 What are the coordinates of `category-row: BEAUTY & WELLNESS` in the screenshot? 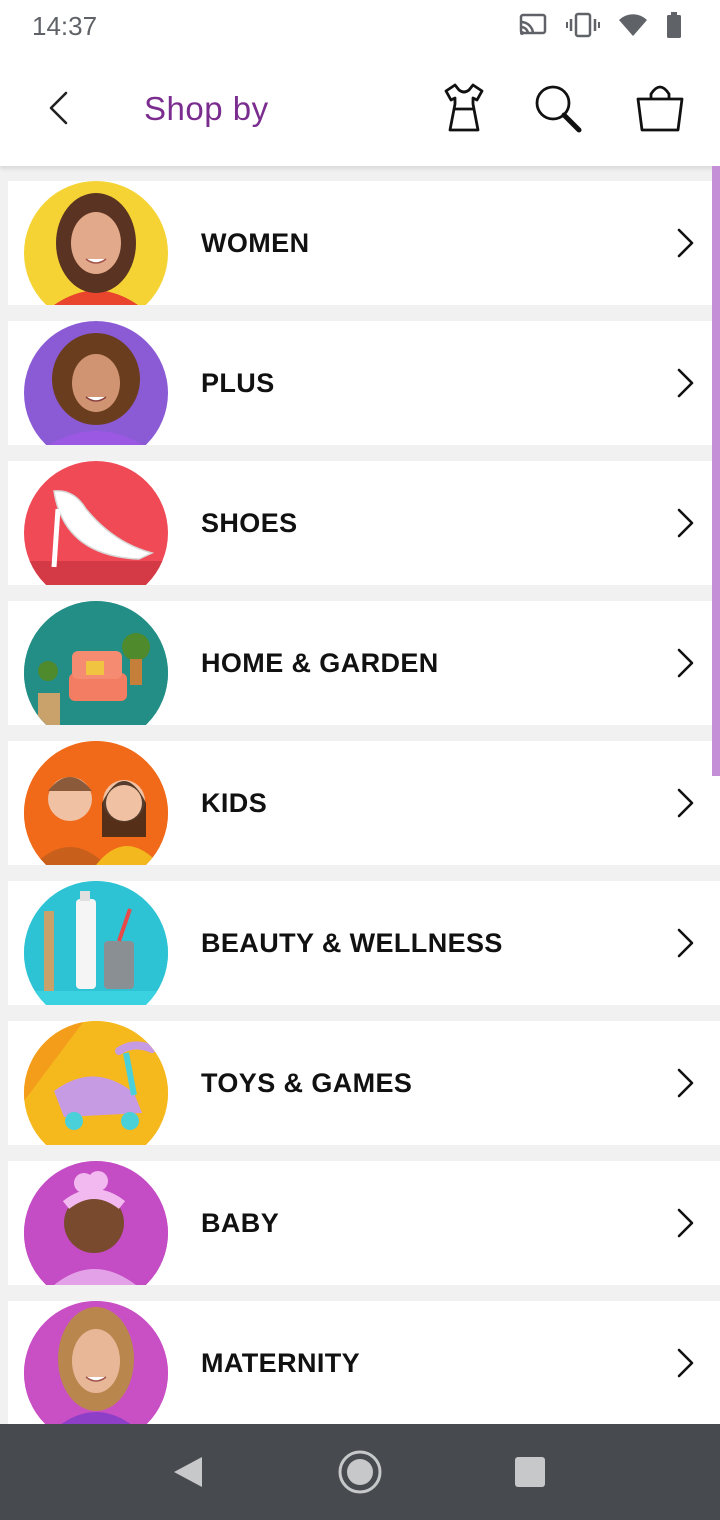 It's located at (364, 943).